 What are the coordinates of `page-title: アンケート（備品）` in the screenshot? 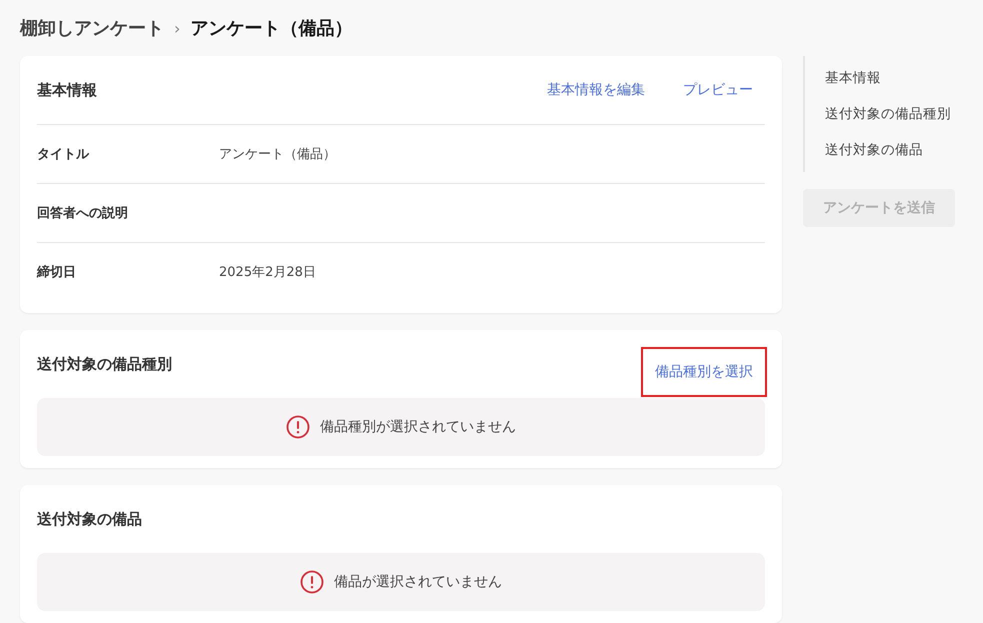 It's located at (271, 28).